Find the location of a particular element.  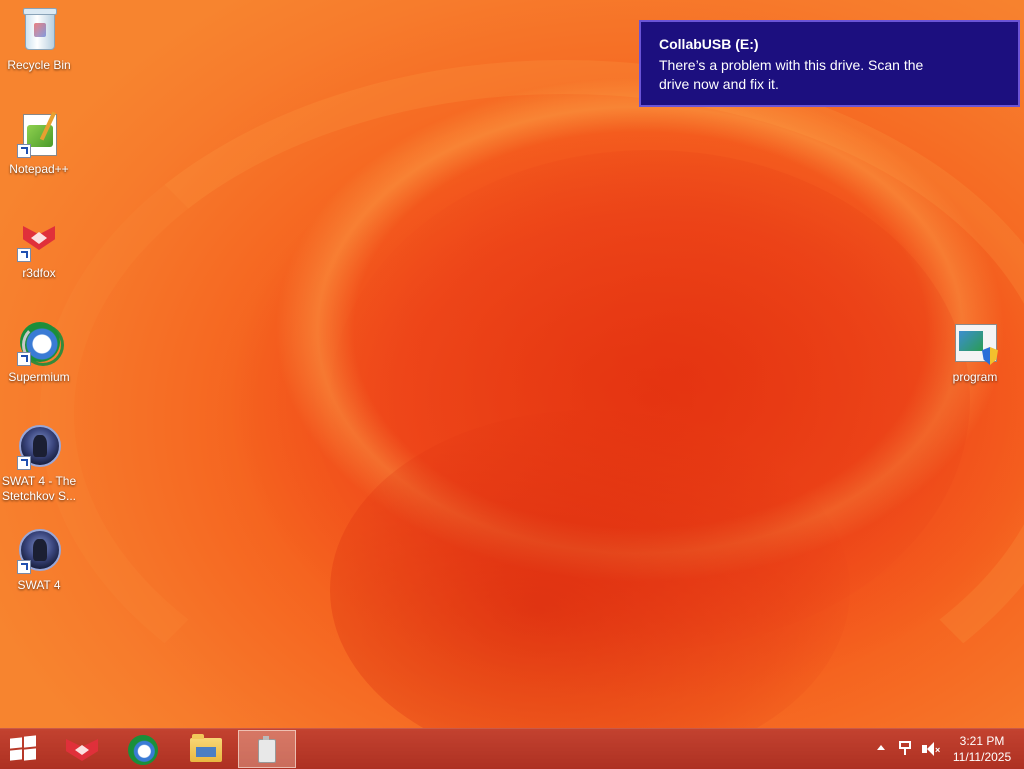

swat4-expansion-icon is located at coordinates (39, 446).